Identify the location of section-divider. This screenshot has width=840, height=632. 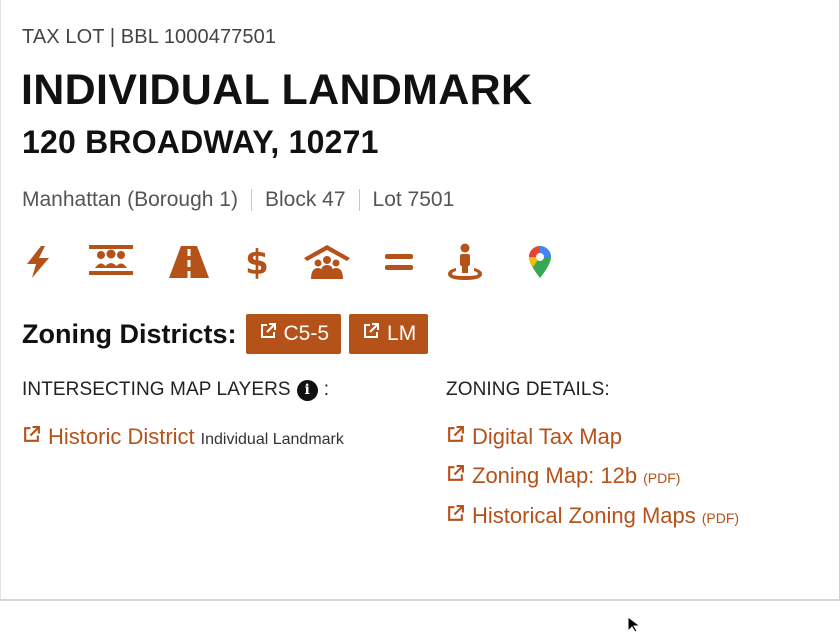
(420, 600).